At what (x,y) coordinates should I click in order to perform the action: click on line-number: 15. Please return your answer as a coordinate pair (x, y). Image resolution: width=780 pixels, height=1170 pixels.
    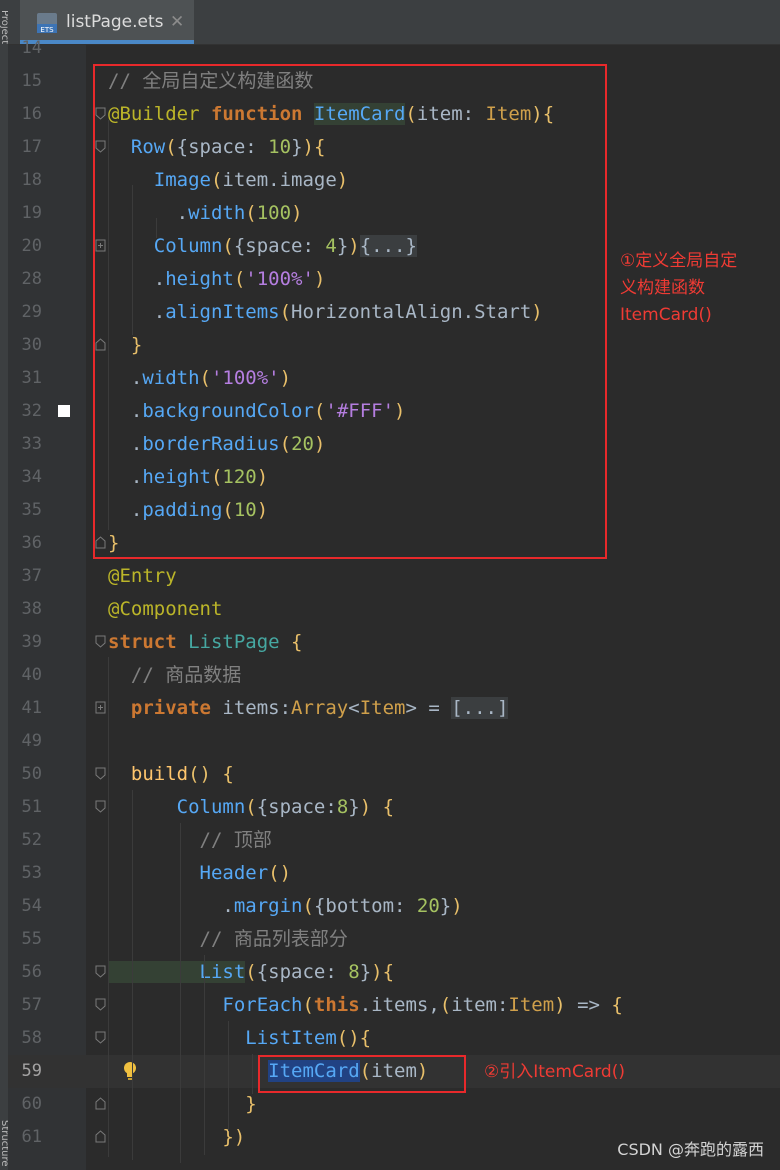
    Looking at the image, I should click on (25, 81).